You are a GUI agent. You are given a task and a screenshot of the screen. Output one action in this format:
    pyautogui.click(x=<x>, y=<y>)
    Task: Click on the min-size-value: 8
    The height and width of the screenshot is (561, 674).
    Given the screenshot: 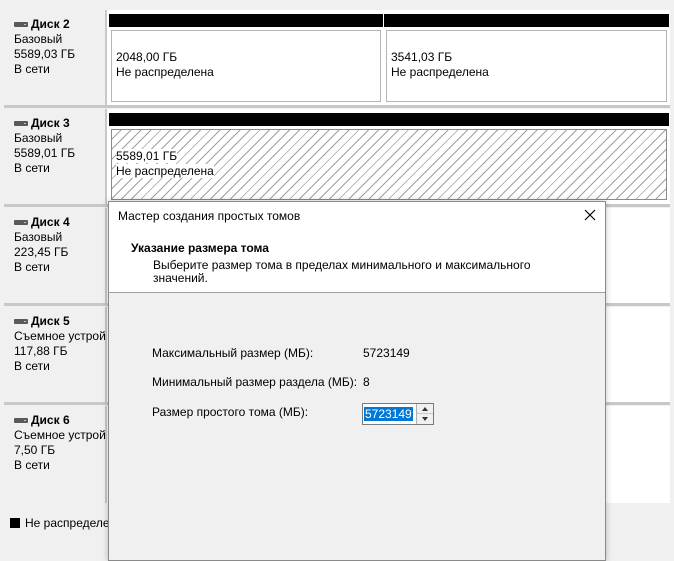 What is the action you would take?
    pyautogui.click(x=366, y=382)
    